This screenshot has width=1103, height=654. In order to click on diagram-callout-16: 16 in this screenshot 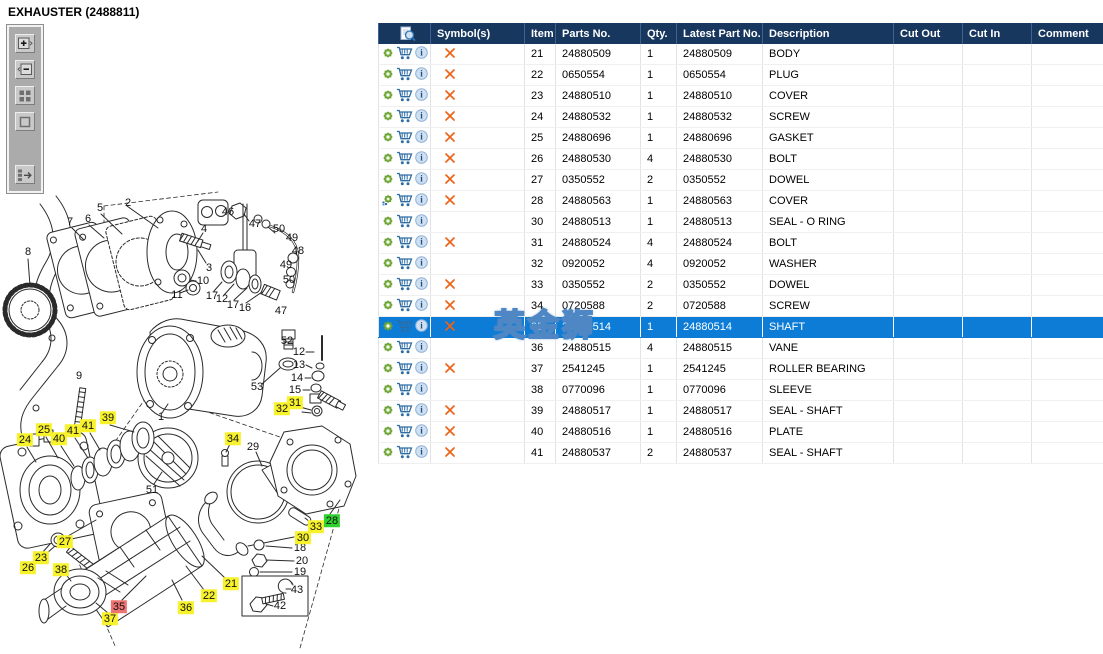, I will do `click(245, 307)`.